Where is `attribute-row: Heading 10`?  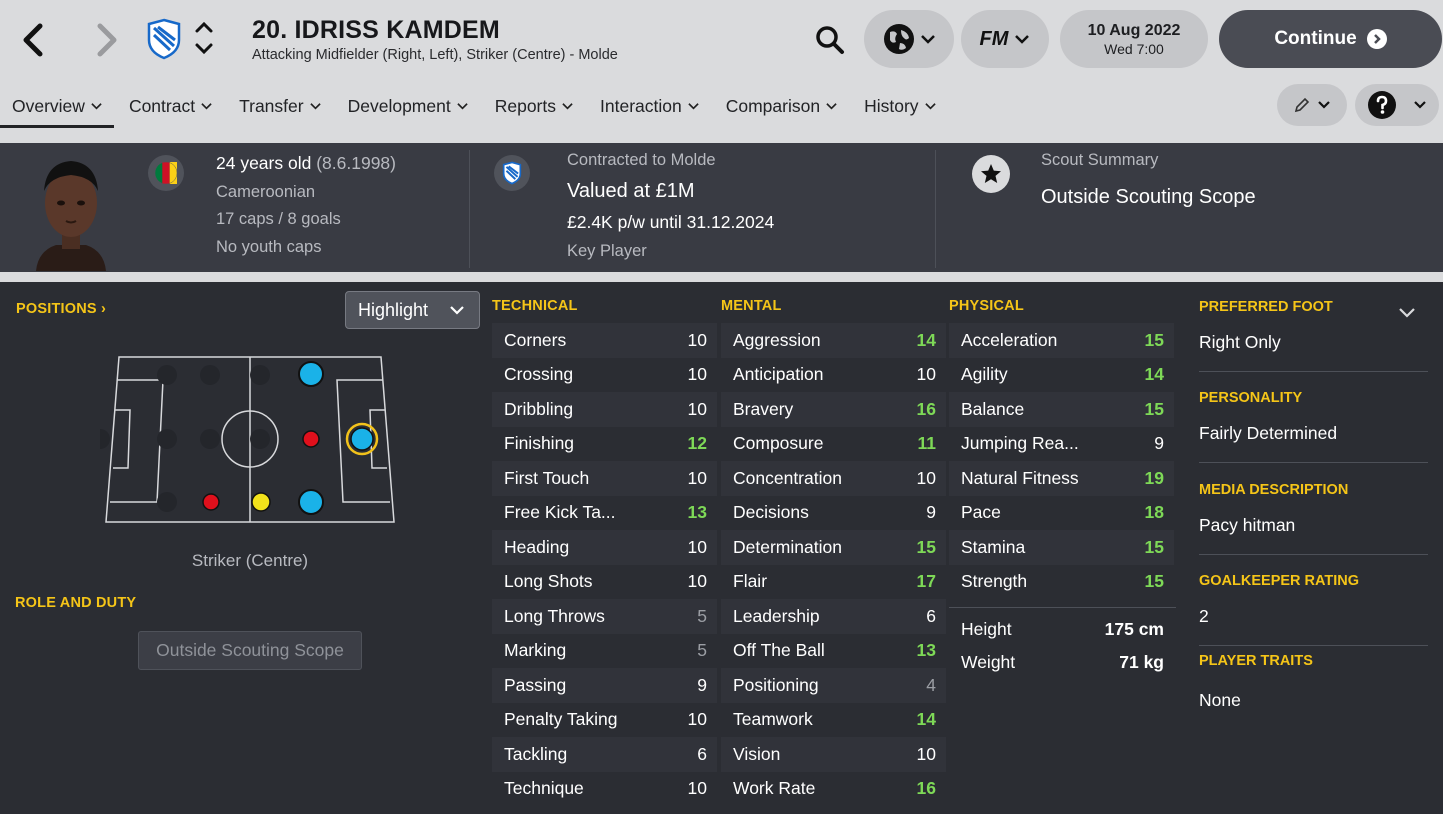 attribute-row: Heading 10 is located at coordinates (604, 547).